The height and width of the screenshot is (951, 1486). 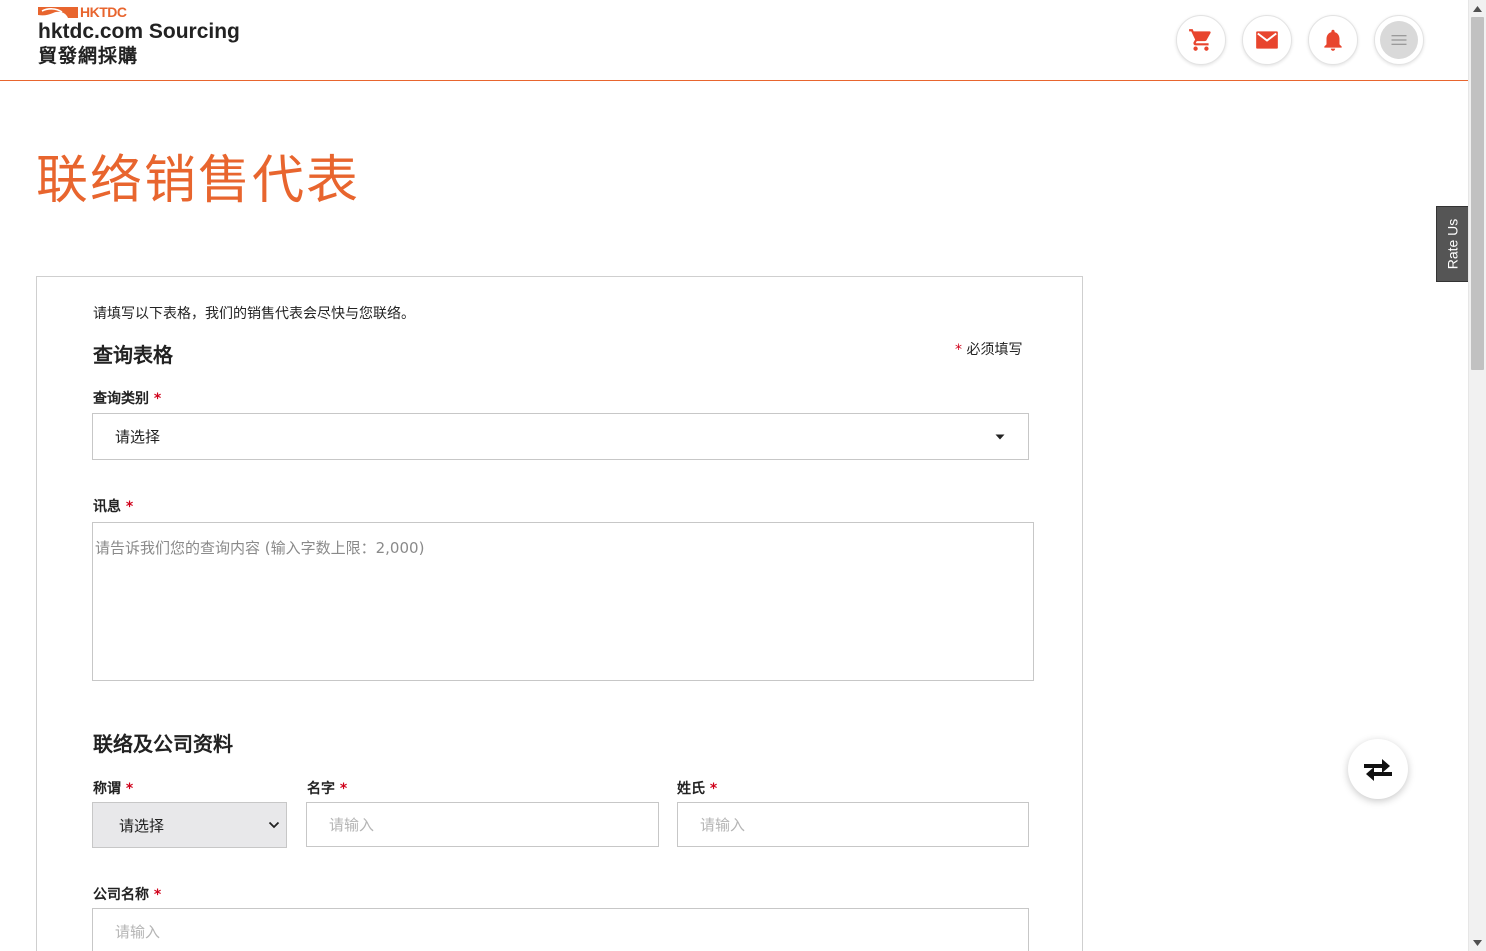 What do you see at coordinates (138, 931) in the screenshot?
I see `company-placeholder: 请输入` at bounding box center [138, 931].